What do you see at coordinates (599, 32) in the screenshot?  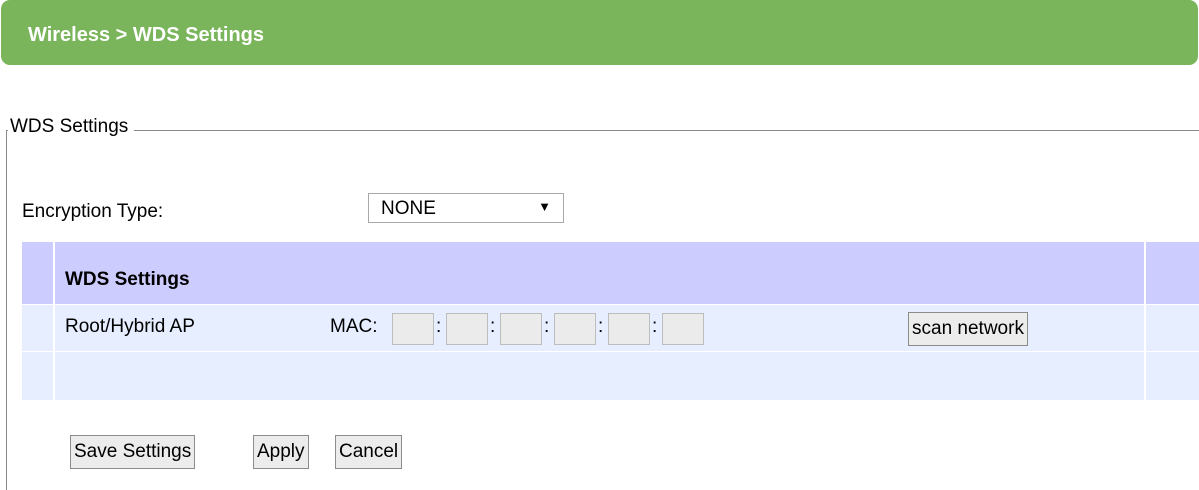 I see `page-header: Wireless > WDS Settings` at bounding box center [599, 32].